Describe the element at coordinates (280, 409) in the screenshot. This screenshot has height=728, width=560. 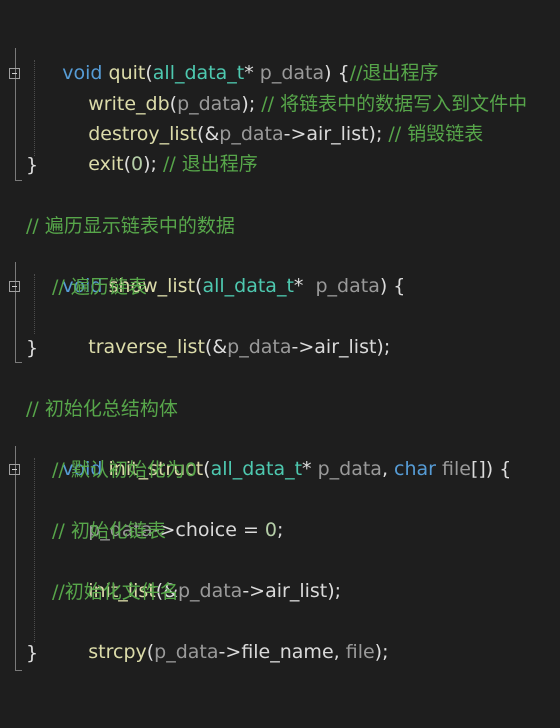
I see `code-line-13: // 初始化总结构体` at that location.